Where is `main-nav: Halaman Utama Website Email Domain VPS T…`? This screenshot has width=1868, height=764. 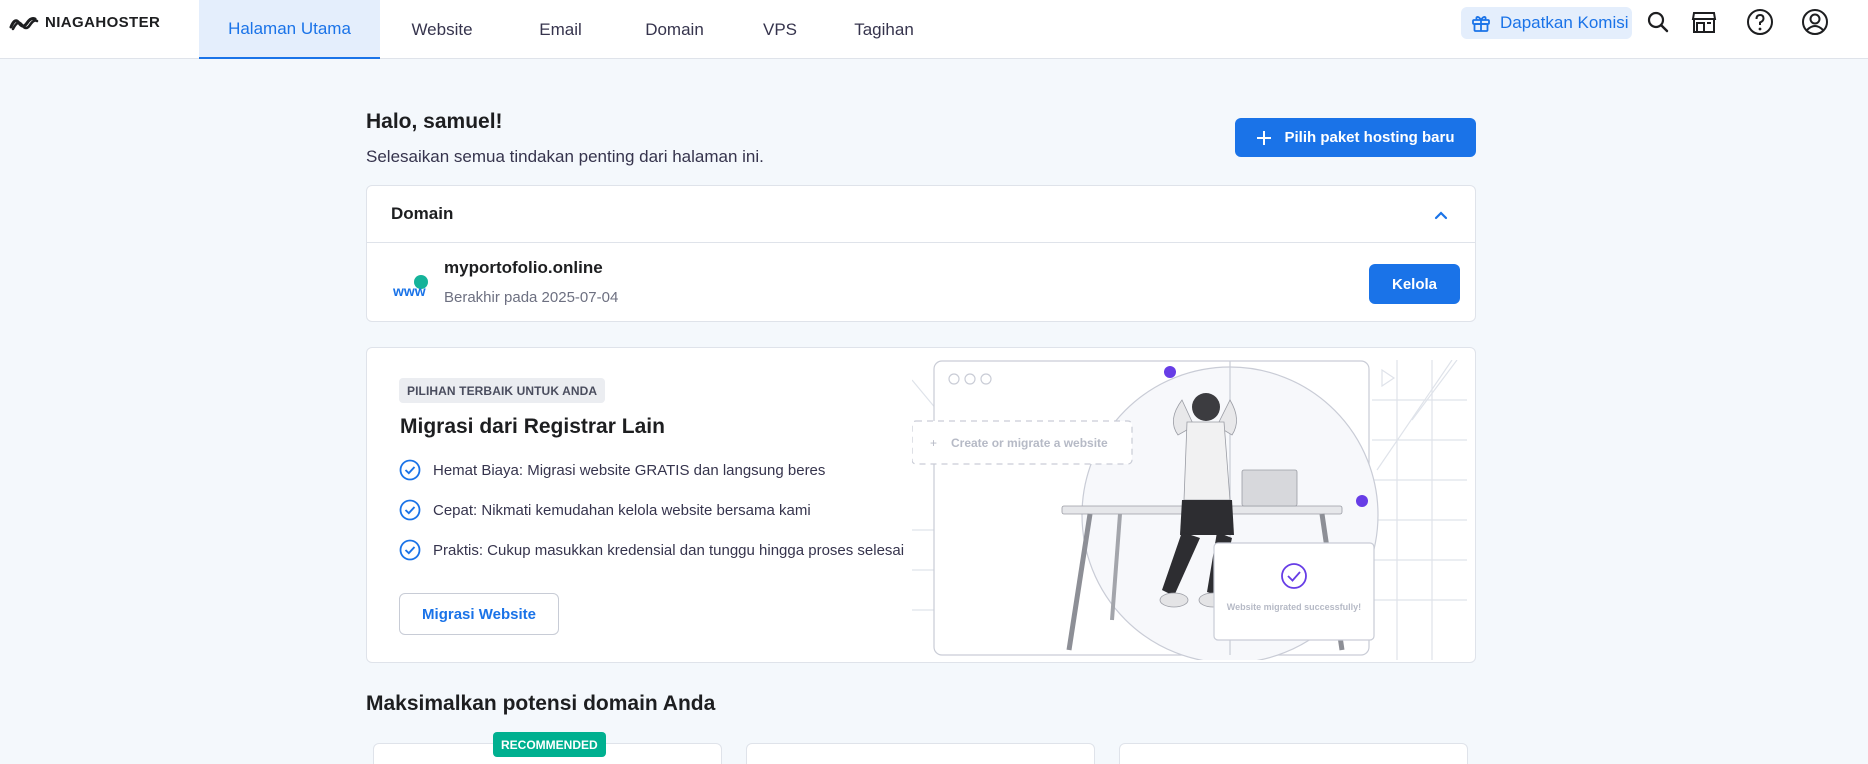 main-nav: Halaman Utama Website Email Domain VPS T… is located at coordinates (569, 29).